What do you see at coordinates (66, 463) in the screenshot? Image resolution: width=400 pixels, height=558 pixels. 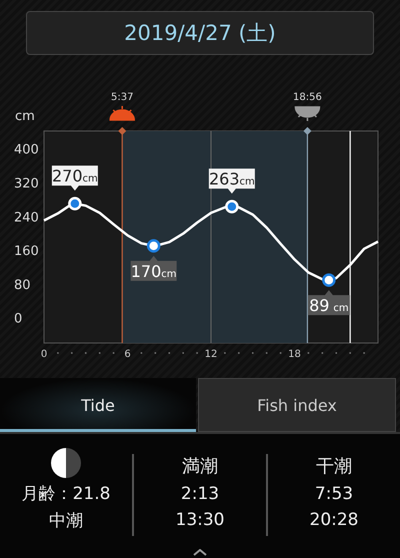 I see `half-moon-icon` at bounding box center [66, 463].